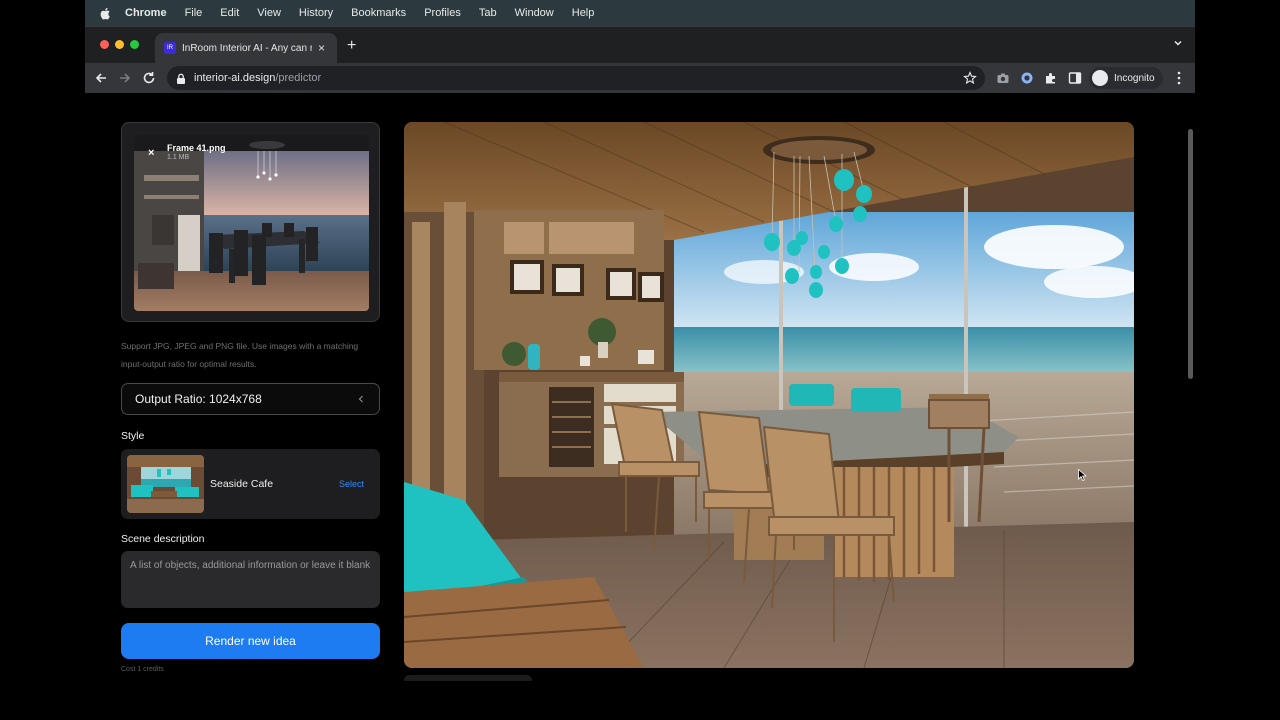  What do you see at coordinates (1179, 78) in the screenshot?
I see `more-options-kebab-icon` at bounding box center [1179, 78].